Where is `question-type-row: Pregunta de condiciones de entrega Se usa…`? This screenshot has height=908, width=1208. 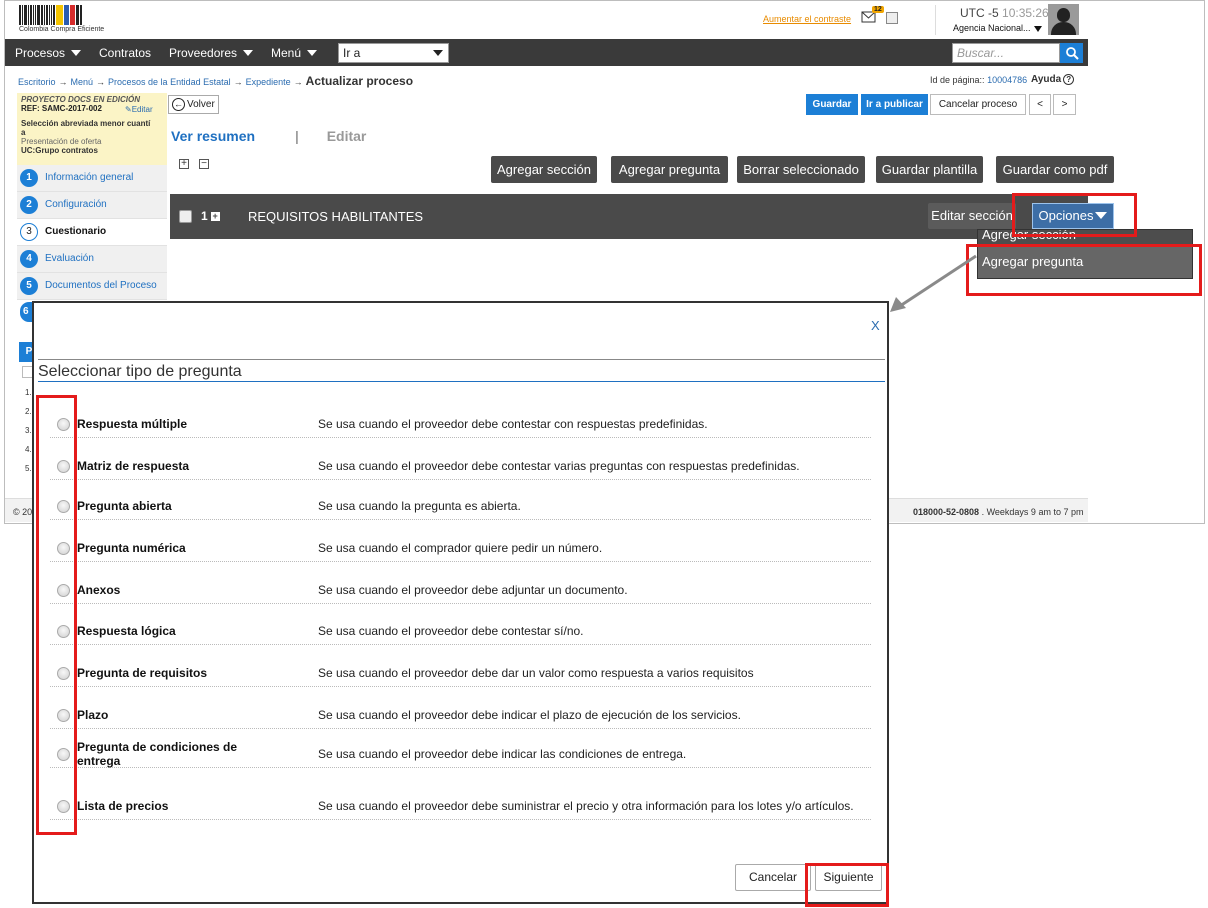
question-type-row: Pregunta de condiciones de entrega Se usa… is located at coordinates (460, 748).